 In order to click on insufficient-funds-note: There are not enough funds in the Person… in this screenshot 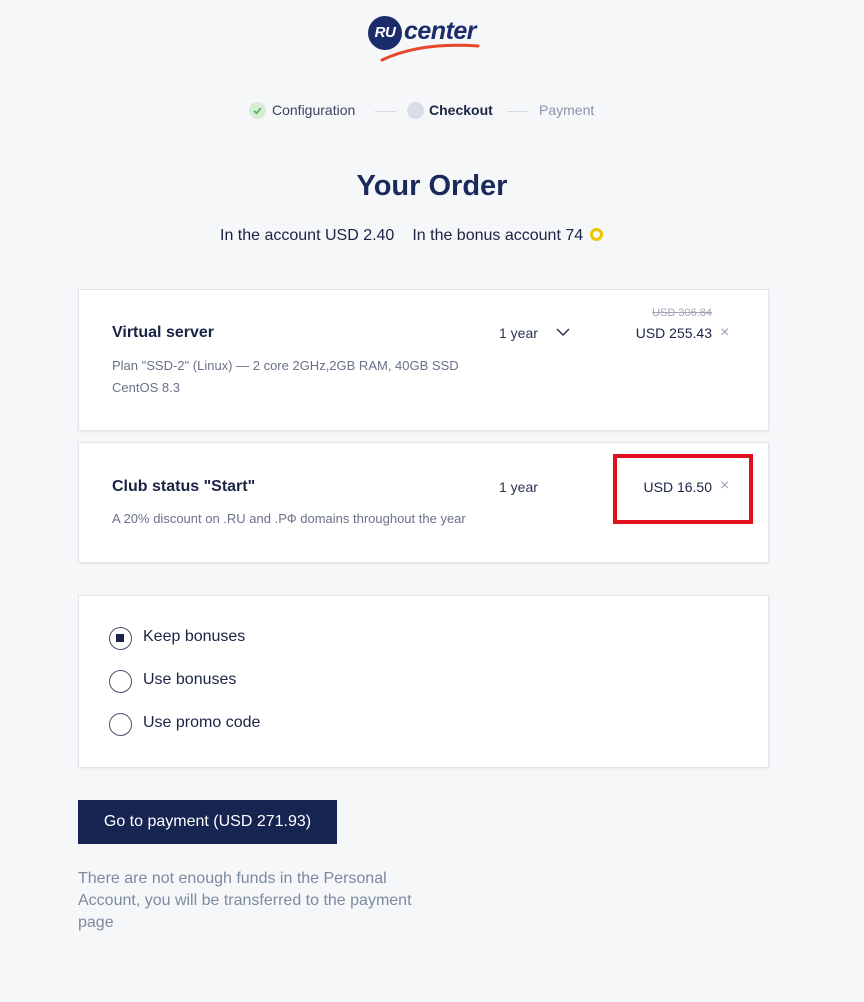, I will do `click(245, 900)`.